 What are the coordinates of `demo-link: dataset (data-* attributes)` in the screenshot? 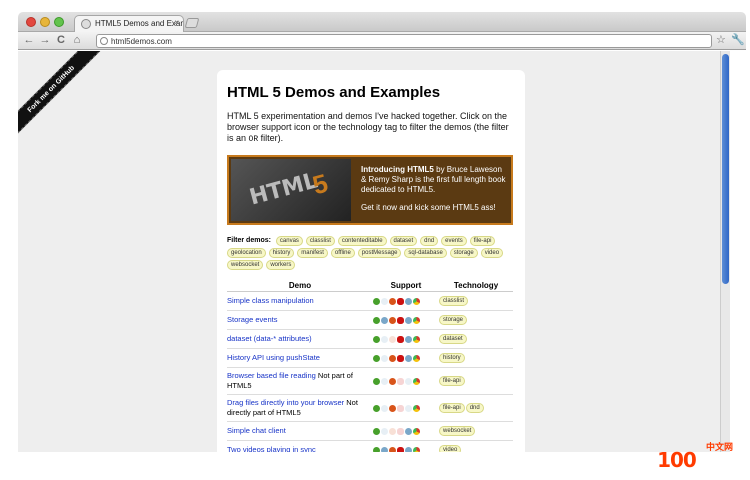 It's located at (269, 338).